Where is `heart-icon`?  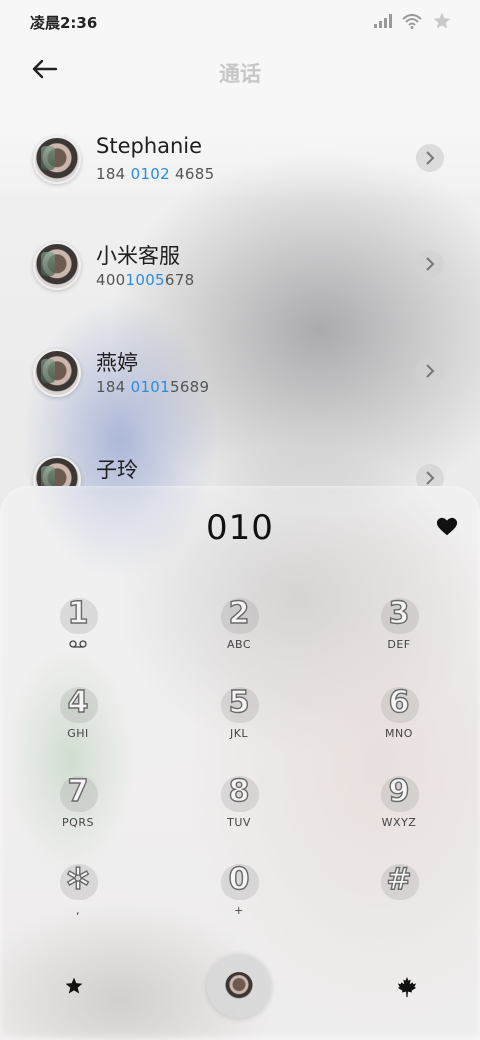
heart-icon is located at coordinates (447, 526).